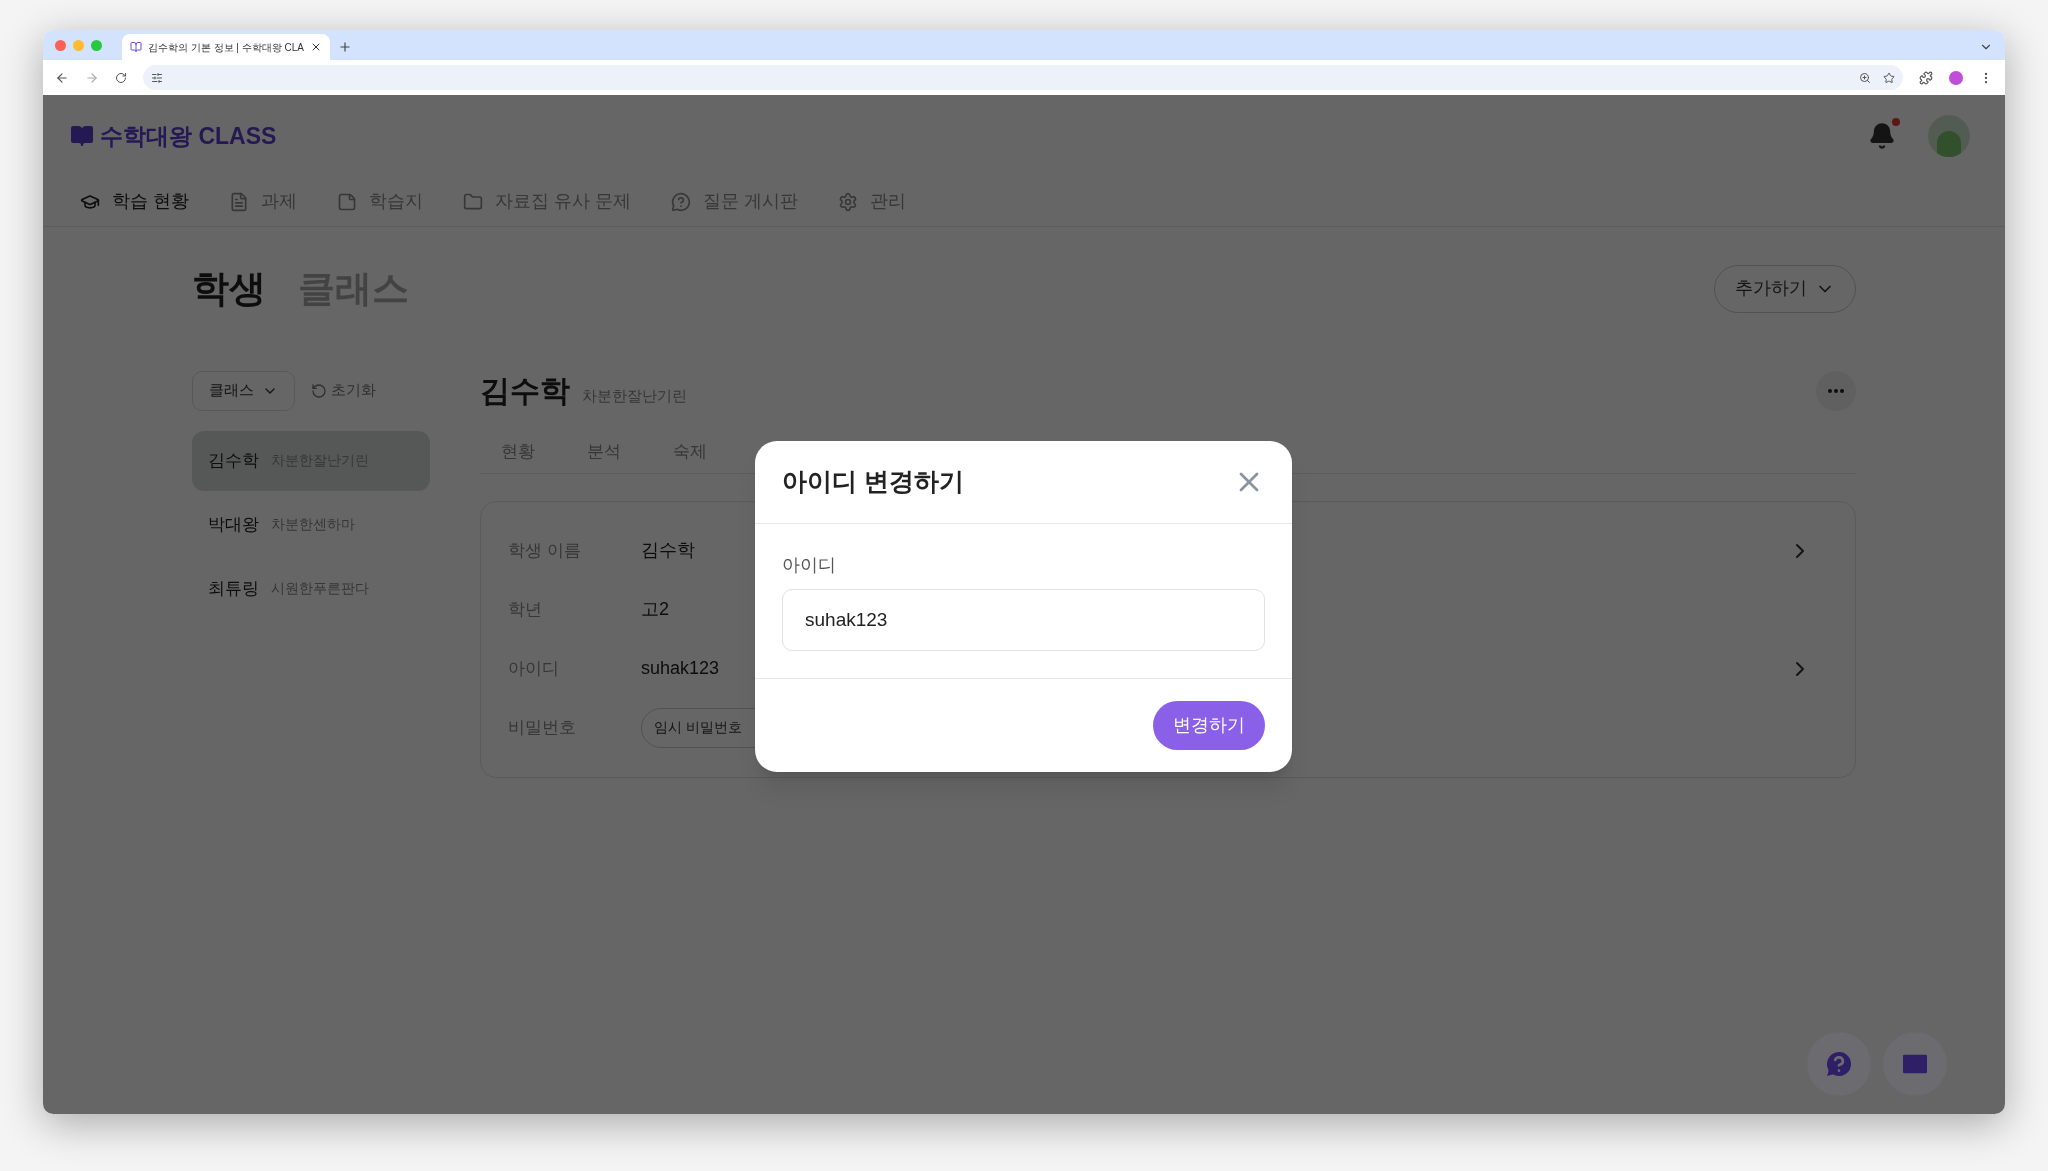  I want to click on avatar, so click(1949, 136).